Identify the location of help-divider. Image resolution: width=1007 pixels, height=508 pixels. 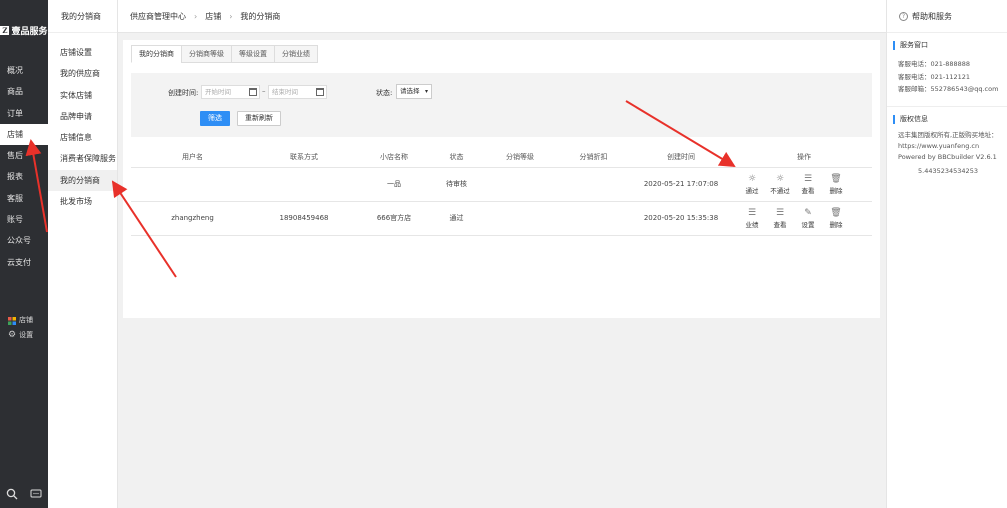
(947, 106).